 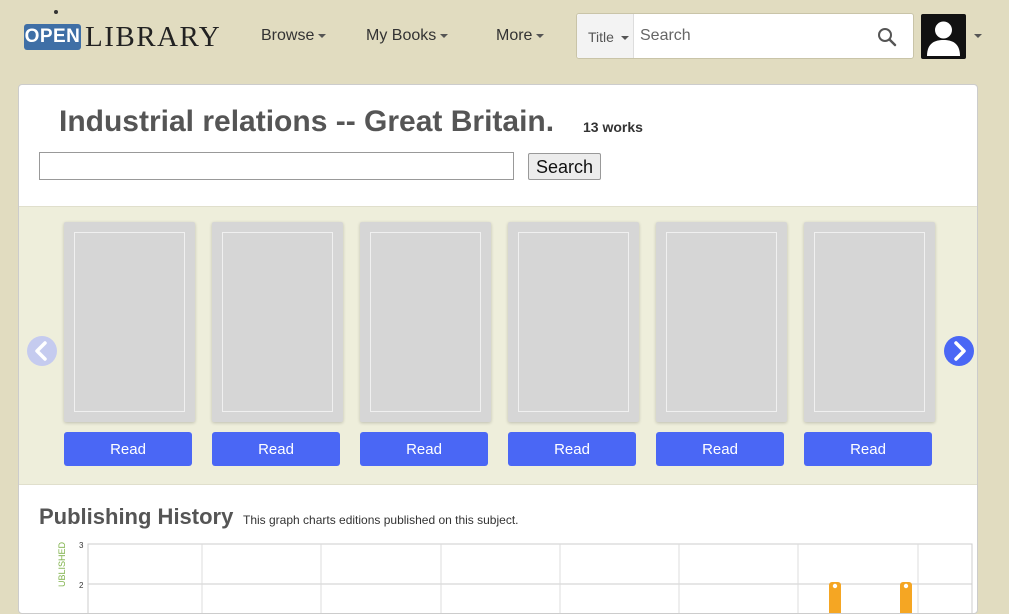 What do you see at coordinates (62, 564) in the screenshot?
I see `chart-ylabel: UBLISHED` at bounding box center [62, 564].